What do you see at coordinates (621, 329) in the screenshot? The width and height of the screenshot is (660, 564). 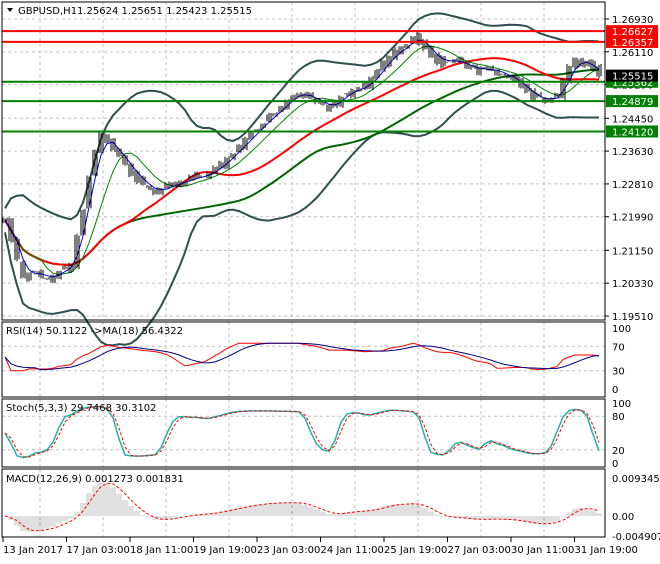 I see `rsi-tick-label: 100` at bounding box center [621, 329].